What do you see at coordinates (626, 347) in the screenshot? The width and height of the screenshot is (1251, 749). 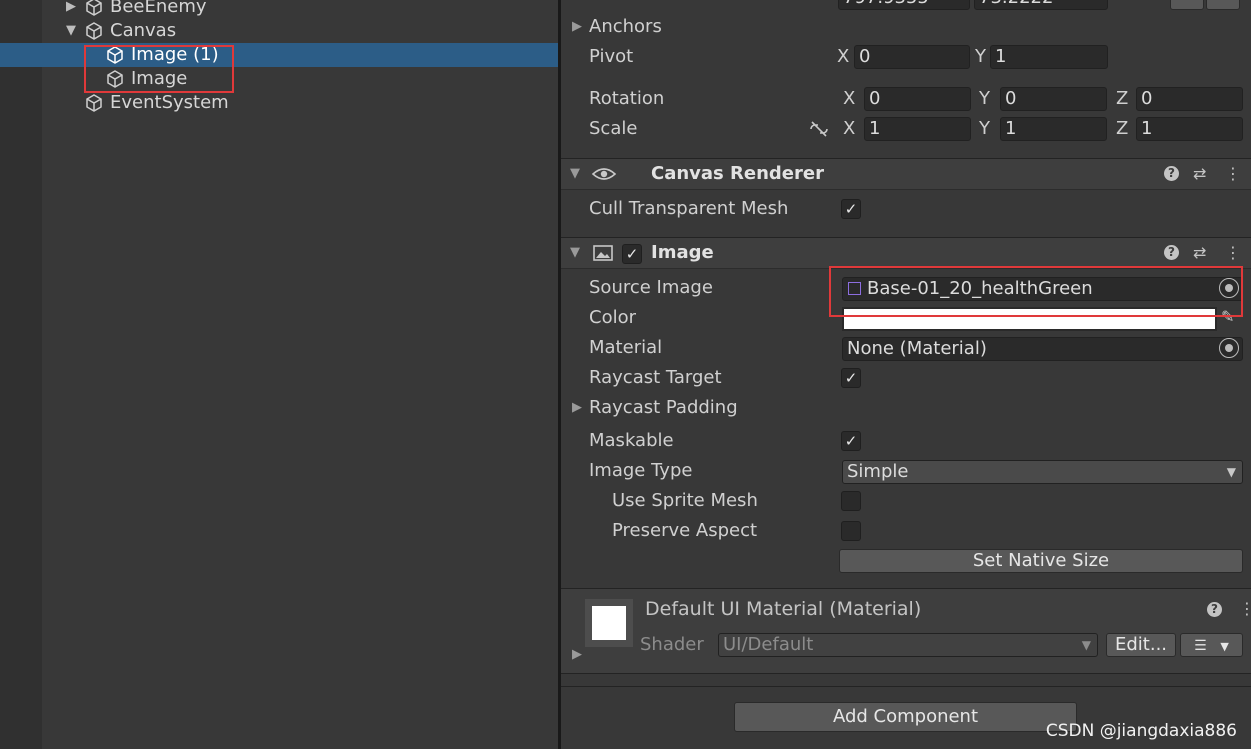 I see `material-label: Material` at bounding box center [626, 347].